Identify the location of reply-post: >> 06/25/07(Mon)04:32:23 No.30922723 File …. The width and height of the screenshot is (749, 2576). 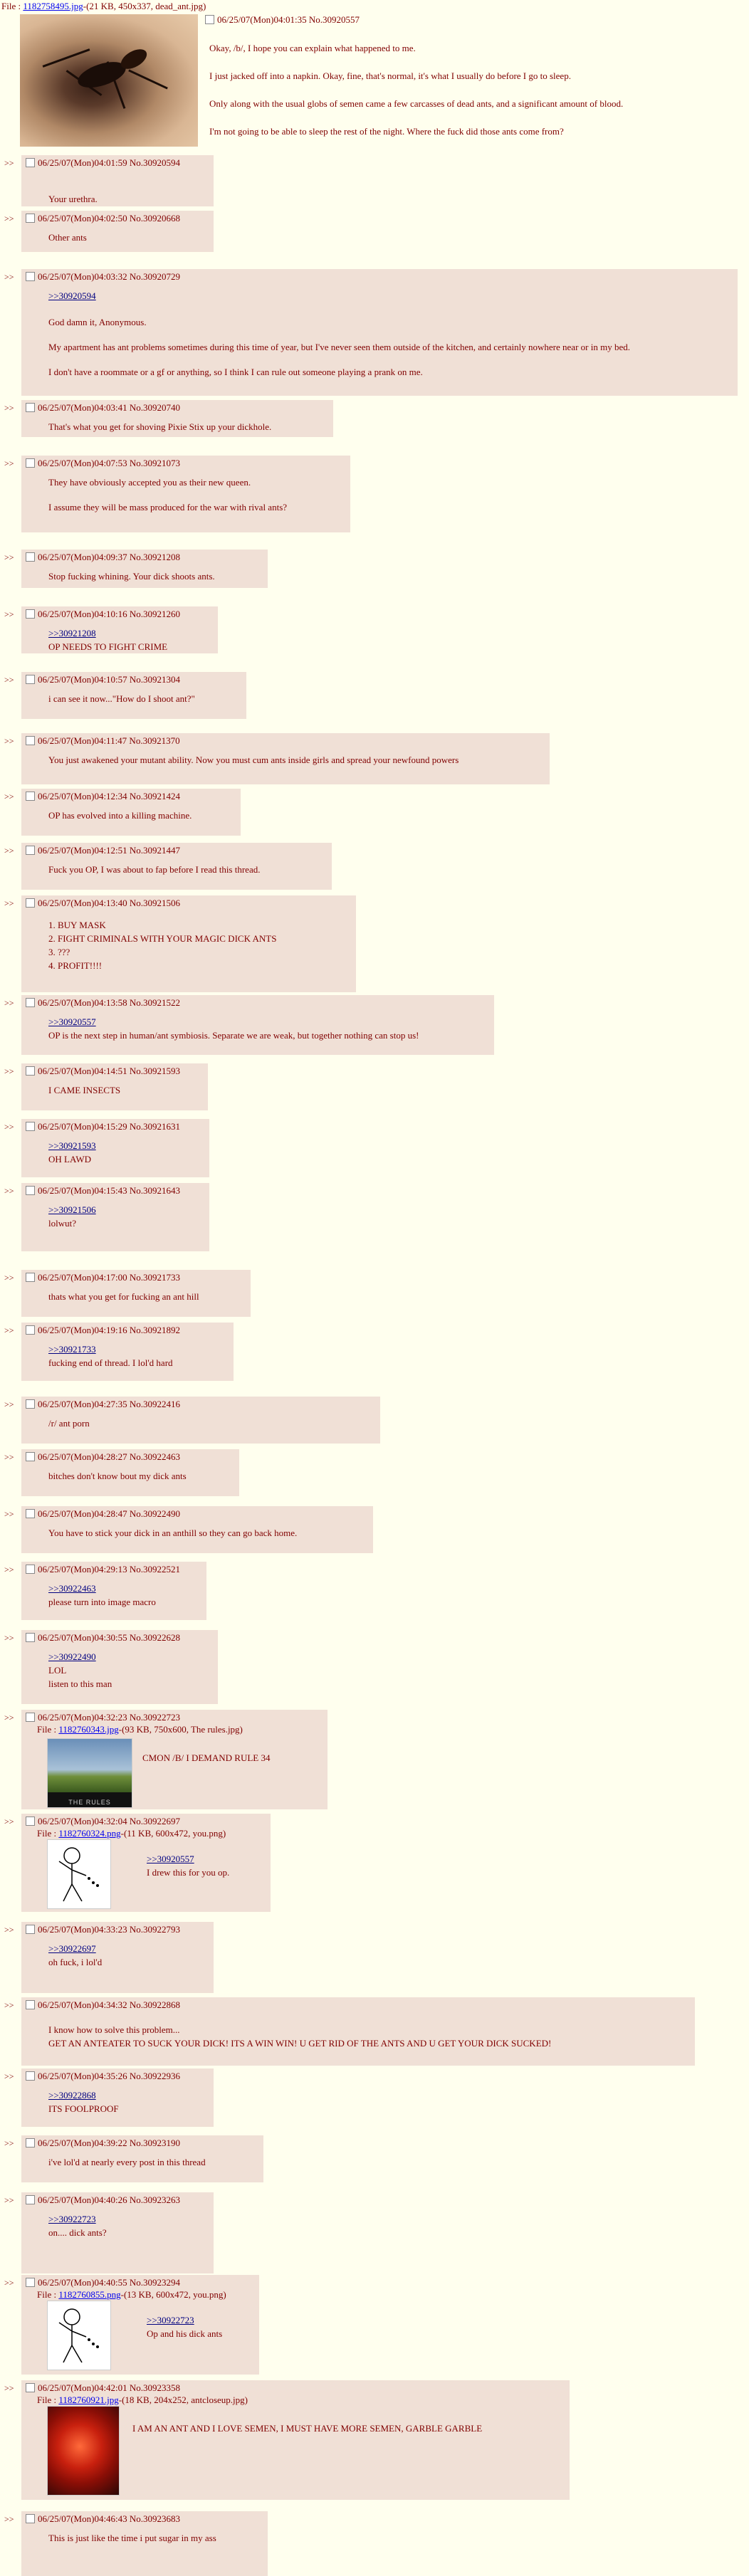
(374, 1759).